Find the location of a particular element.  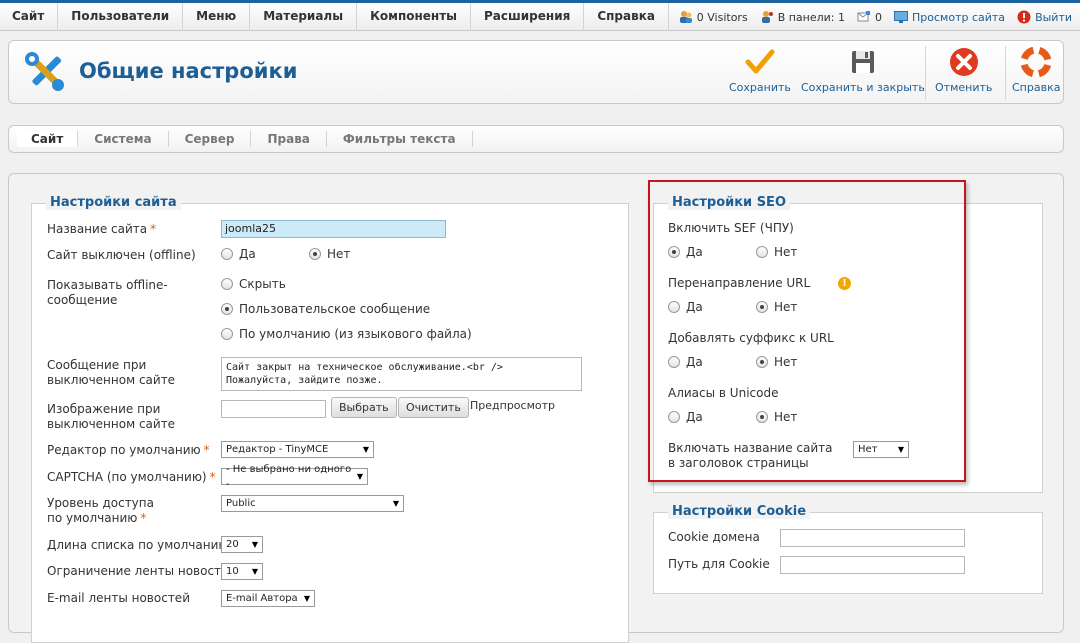

menu-menus: Меню is located at coordinates (217, 17).